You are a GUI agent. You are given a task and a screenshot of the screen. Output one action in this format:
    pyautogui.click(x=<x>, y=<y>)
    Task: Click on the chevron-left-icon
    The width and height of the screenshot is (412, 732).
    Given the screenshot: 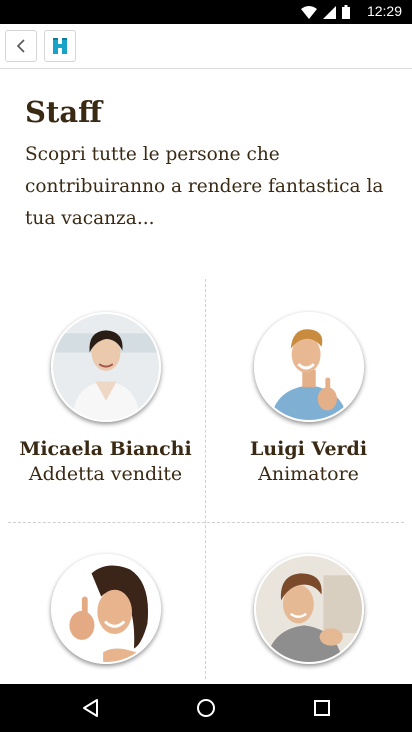 What is the action you would take?
    pyautogui.click(x=20, y=46)
    